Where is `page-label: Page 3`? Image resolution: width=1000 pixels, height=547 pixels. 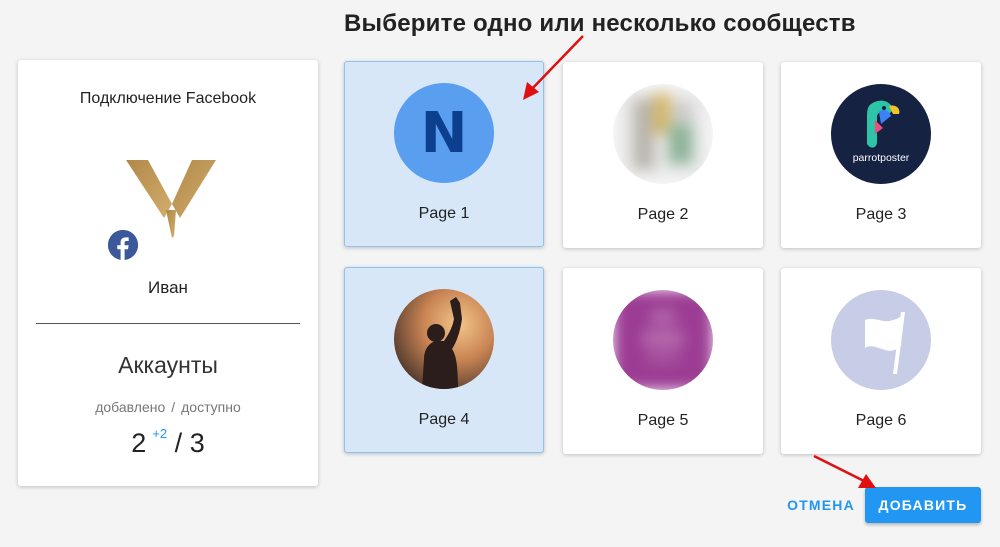 page-label: Page 3 is located at coordinates (881, 214).